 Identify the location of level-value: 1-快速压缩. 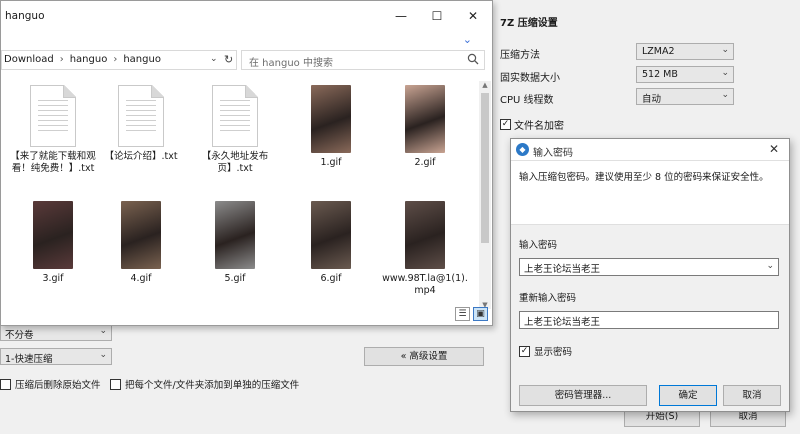
(29, 359).